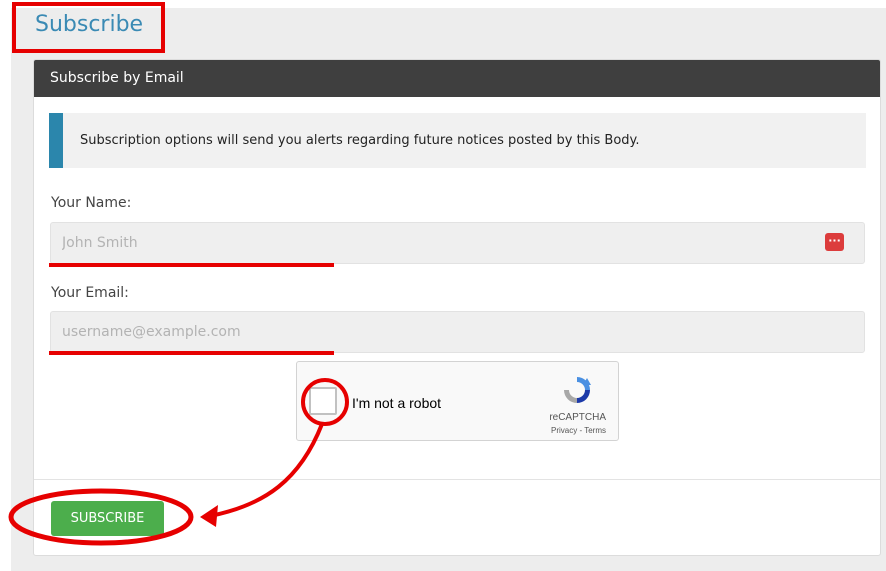 Image resolution: width=886 pixels, height=571 pixels. I want to click on name-input, so click(457, 243).